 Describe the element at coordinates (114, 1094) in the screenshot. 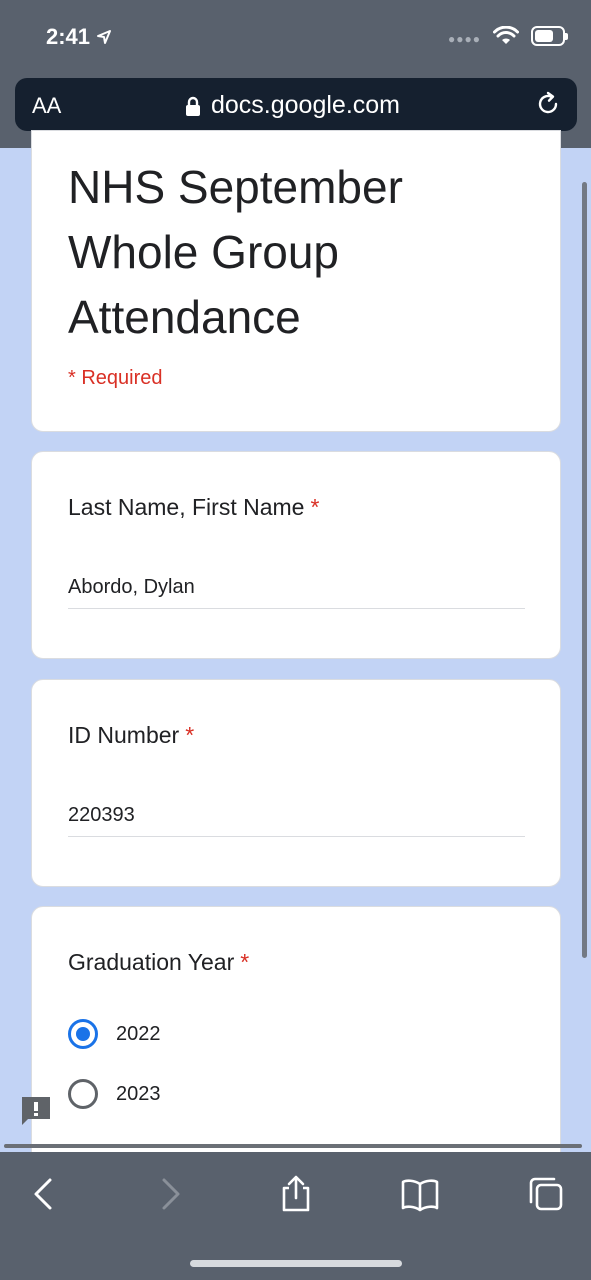

I see `radio-option-2023: 2023` at that location.